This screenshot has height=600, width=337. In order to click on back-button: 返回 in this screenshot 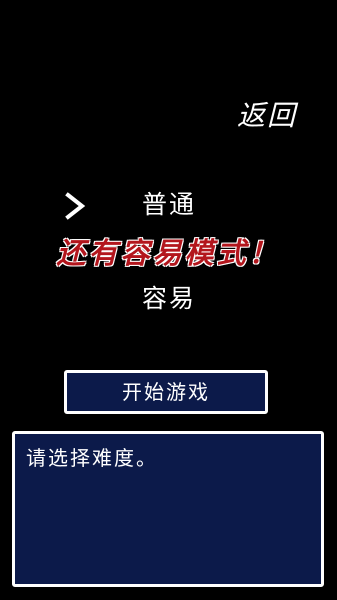, I will do `click(267, 116)`.